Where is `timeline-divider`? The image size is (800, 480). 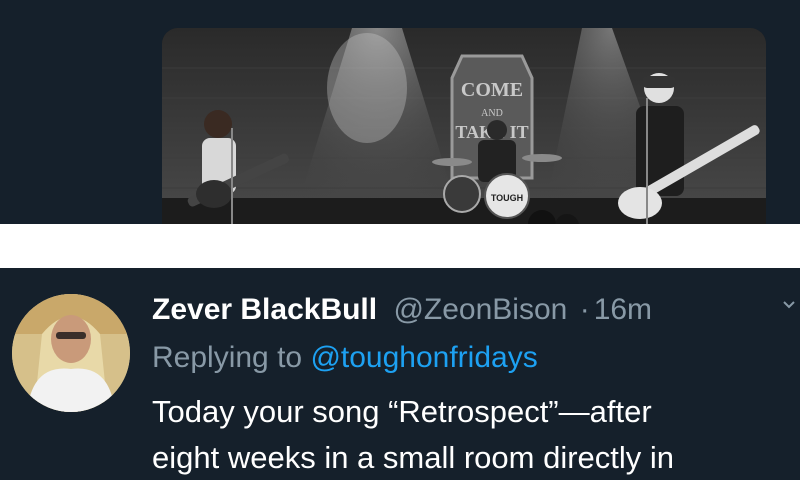
timeline-divider is located at coordinates (400, 246).